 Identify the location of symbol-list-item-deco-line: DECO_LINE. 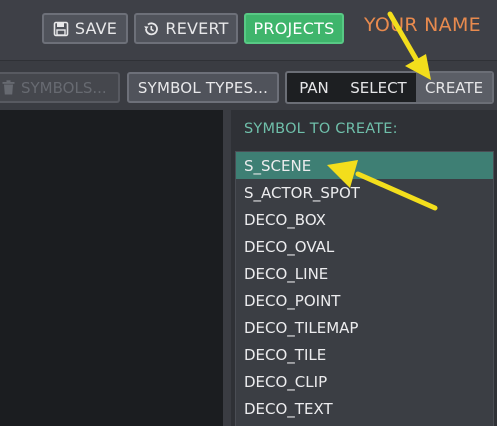
(364, 273).